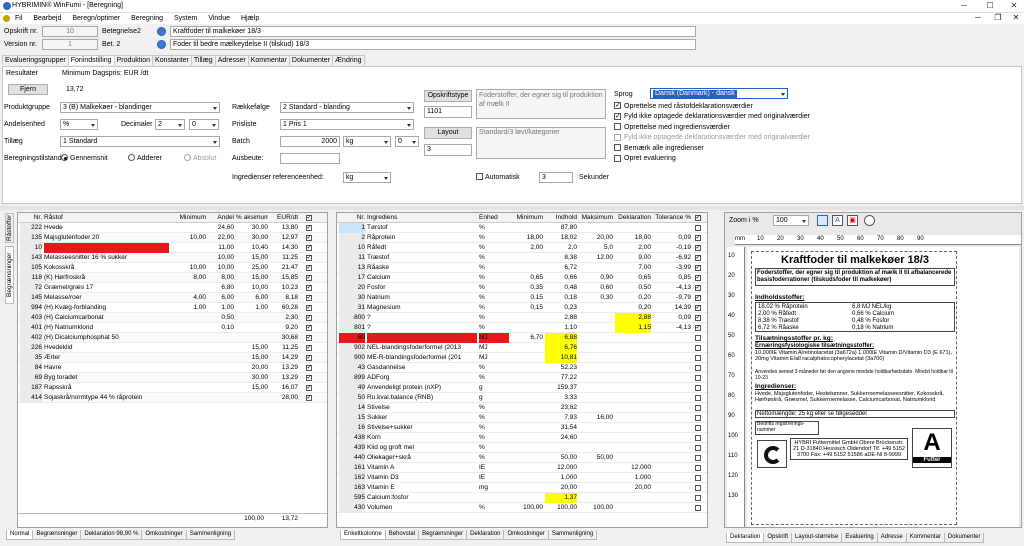  Describe the element at coordinates (172, 388) in the screenshot. I see `raw-row: 187 Rapsskrå 15,00 16,07` at that location.